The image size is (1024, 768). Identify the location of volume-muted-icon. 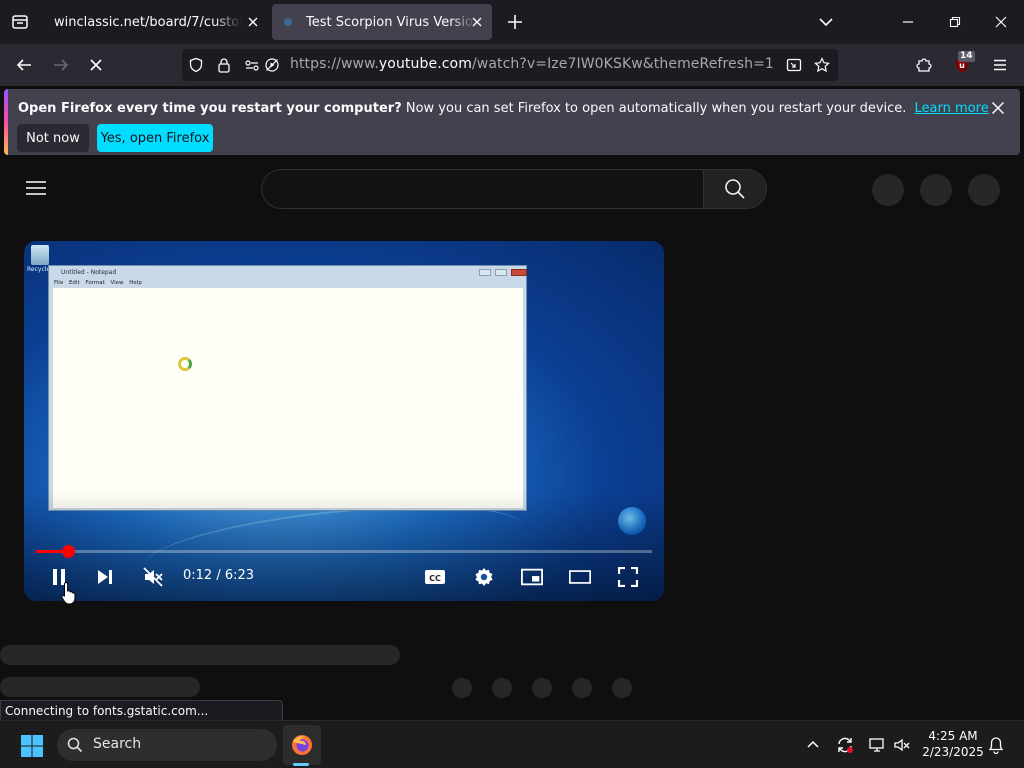
(153, 577).